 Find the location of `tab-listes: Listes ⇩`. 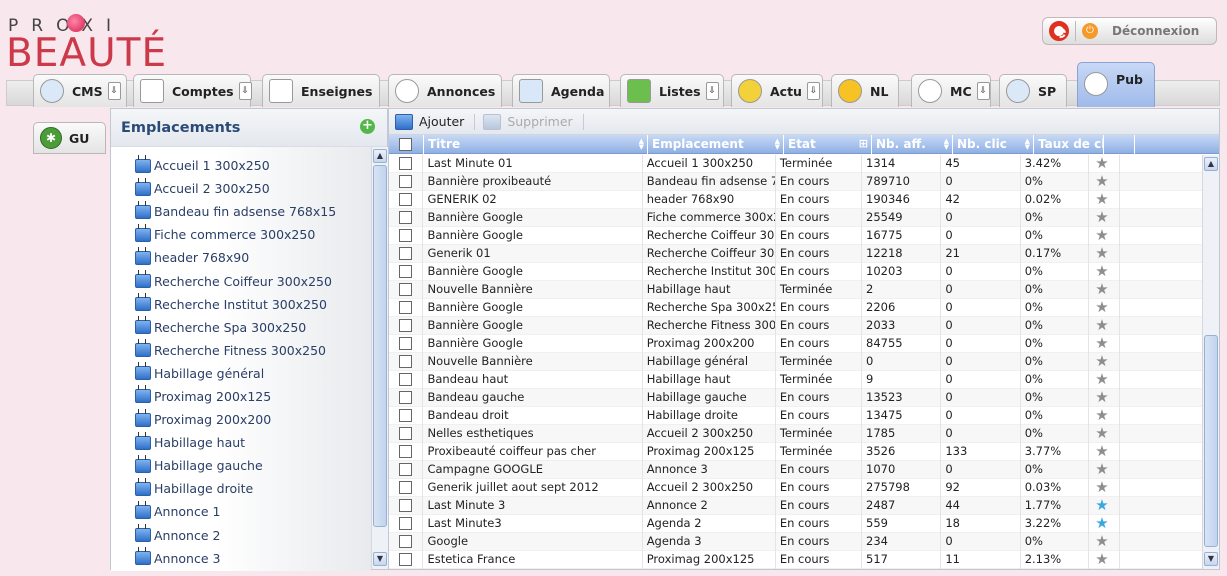

tab-listes: Listes ⇩ is located at coordinates (672, 90).